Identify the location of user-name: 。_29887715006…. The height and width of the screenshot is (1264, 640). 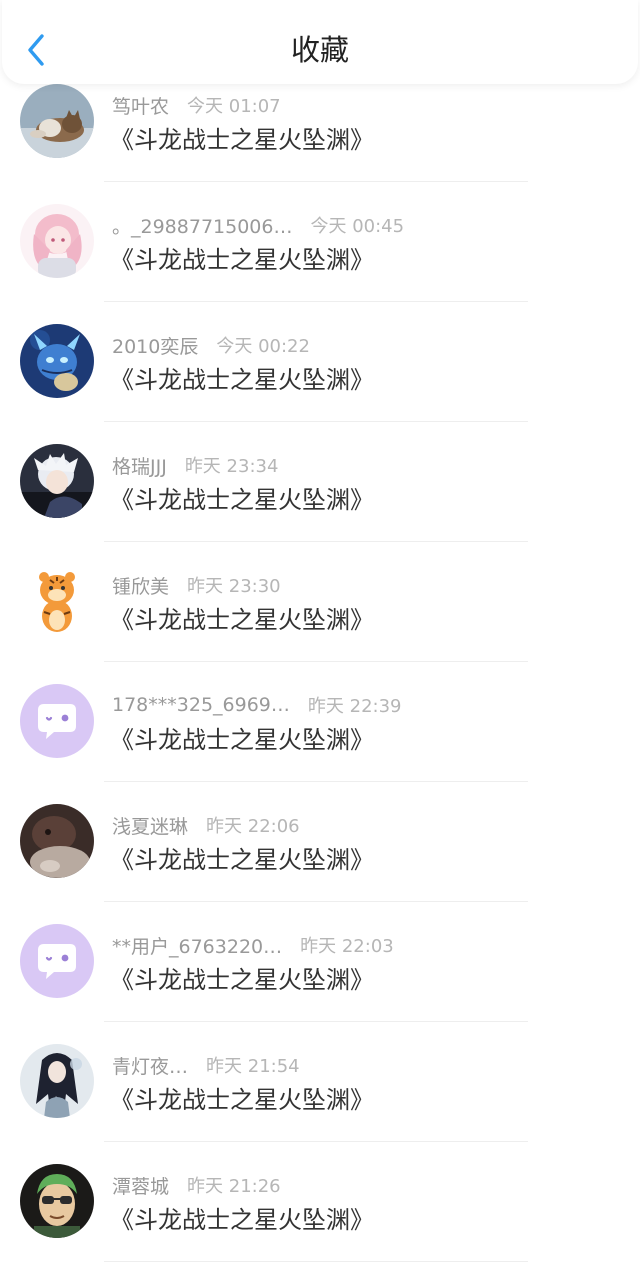
(202, 225).